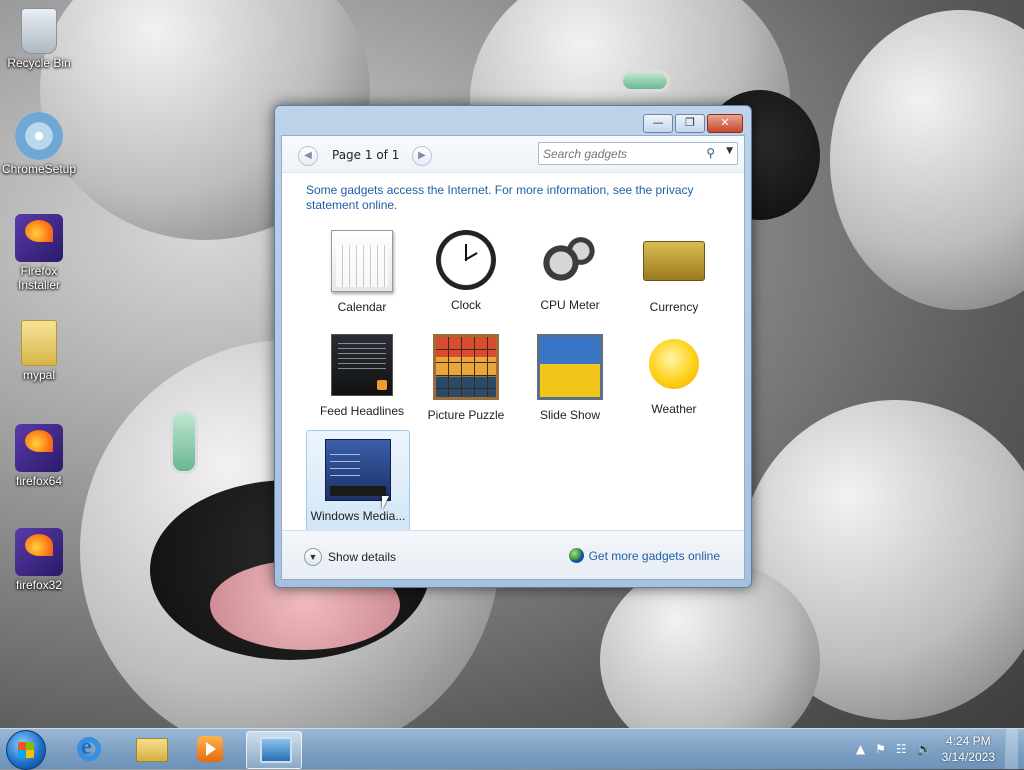 This screenshot has height=770, width=1024. Describe the element at coordinates (570, 415) in the screenshot. I see `gadget-label: Slide Show` at that location.